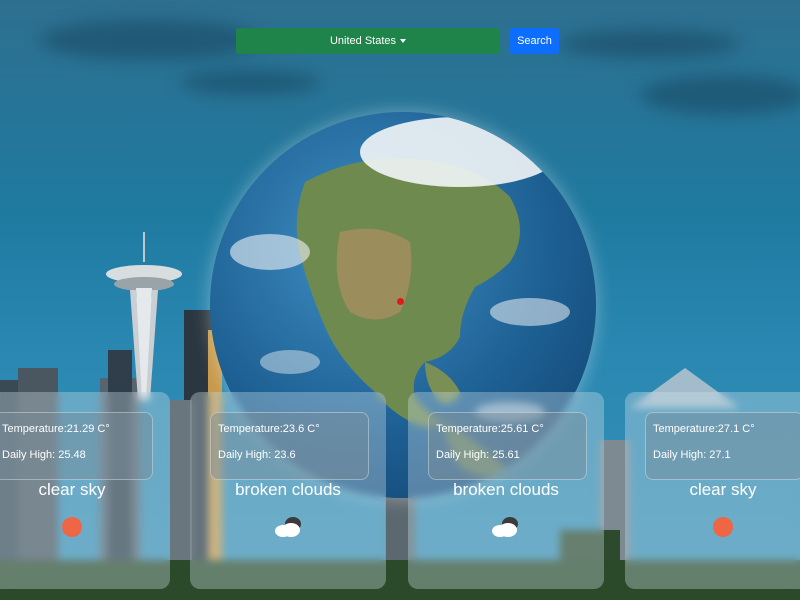 The image size is (800, 600). What do you see at coordinates (403, 41) in the screenshot?
I see `caret-down-icon` at bounding box center [403, 41].